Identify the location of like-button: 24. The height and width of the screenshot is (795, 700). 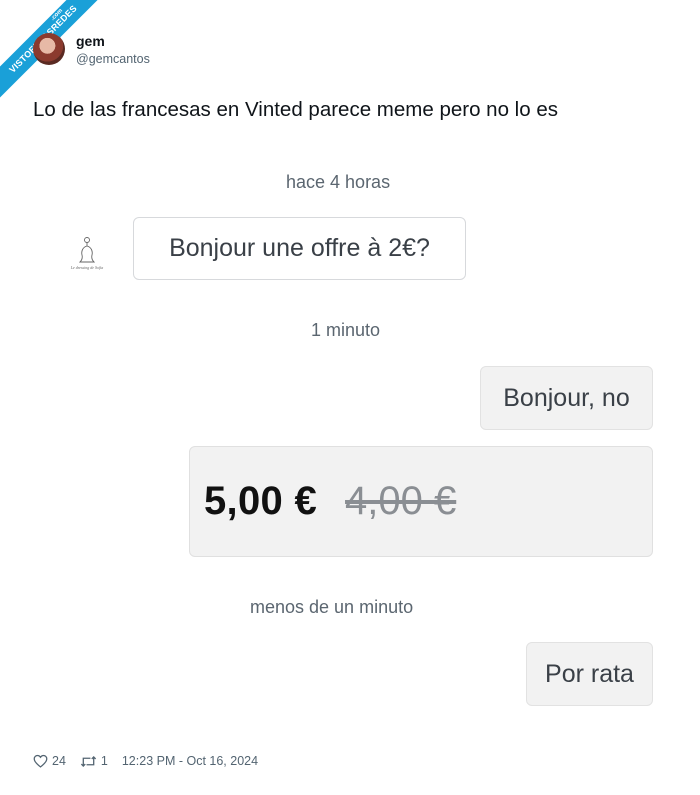
(49, 761).